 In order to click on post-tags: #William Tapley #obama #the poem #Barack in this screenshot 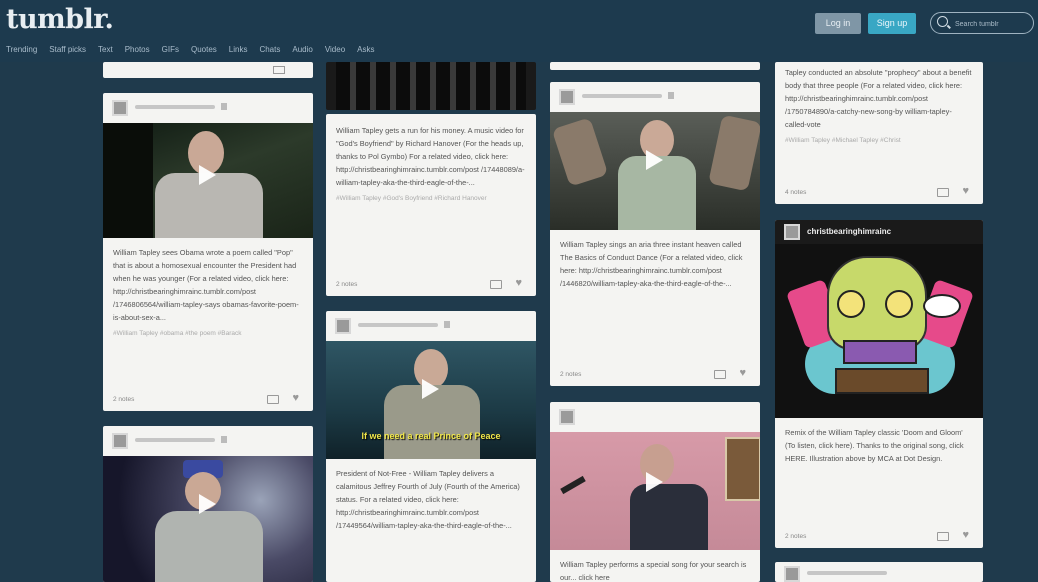, I will do `click(208, 333)`.